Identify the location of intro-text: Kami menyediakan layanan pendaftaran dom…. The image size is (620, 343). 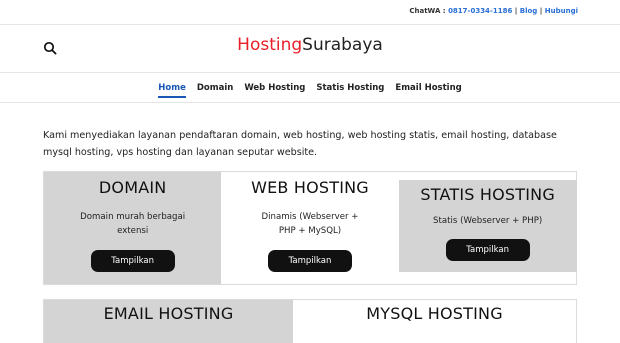
(300, 144).